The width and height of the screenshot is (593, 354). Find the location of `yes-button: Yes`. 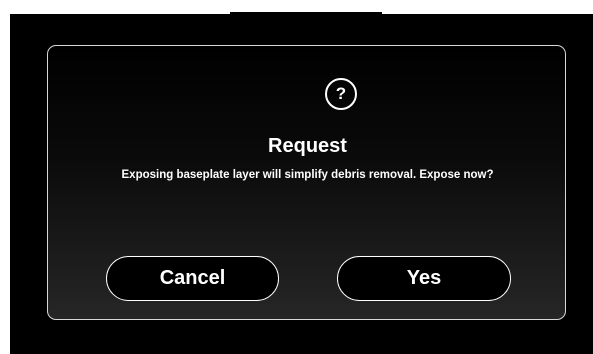

yes-button: Yes is located at coordinates (424, 278).